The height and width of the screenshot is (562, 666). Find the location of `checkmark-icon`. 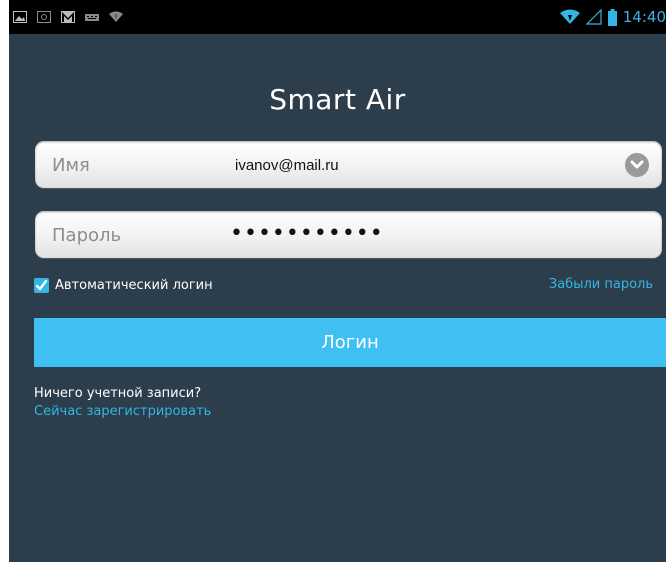

checkmark-icon is located at coordinates (41, 284).